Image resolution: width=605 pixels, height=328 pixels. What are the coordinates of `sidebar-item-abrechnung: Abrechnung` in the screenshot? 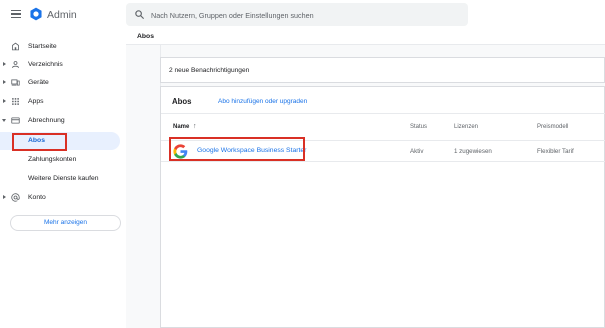 It's located at (63, 121).